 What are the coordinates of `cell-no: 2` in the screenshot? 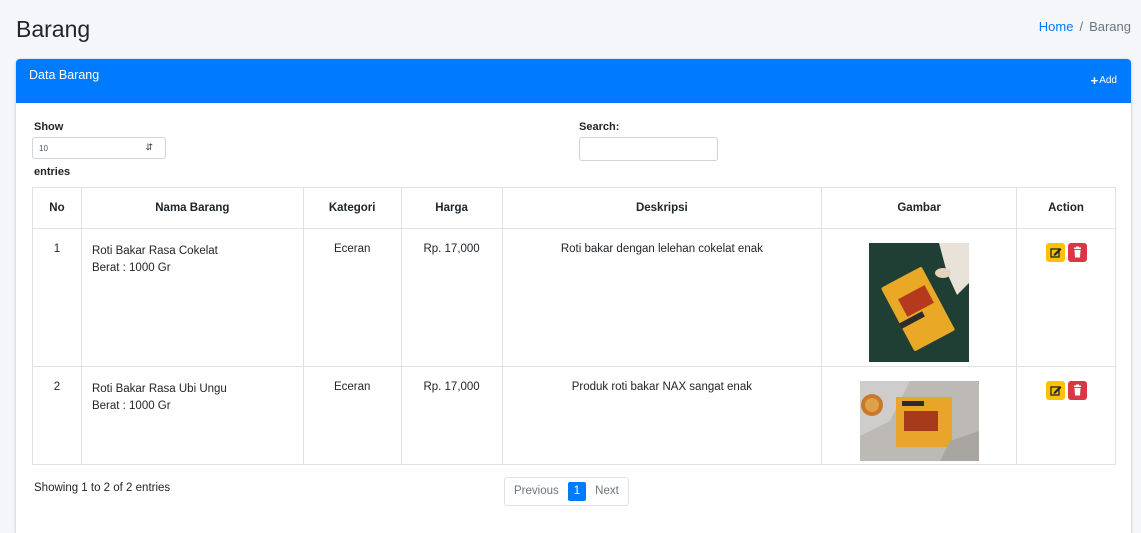 It's located at (57, 415).